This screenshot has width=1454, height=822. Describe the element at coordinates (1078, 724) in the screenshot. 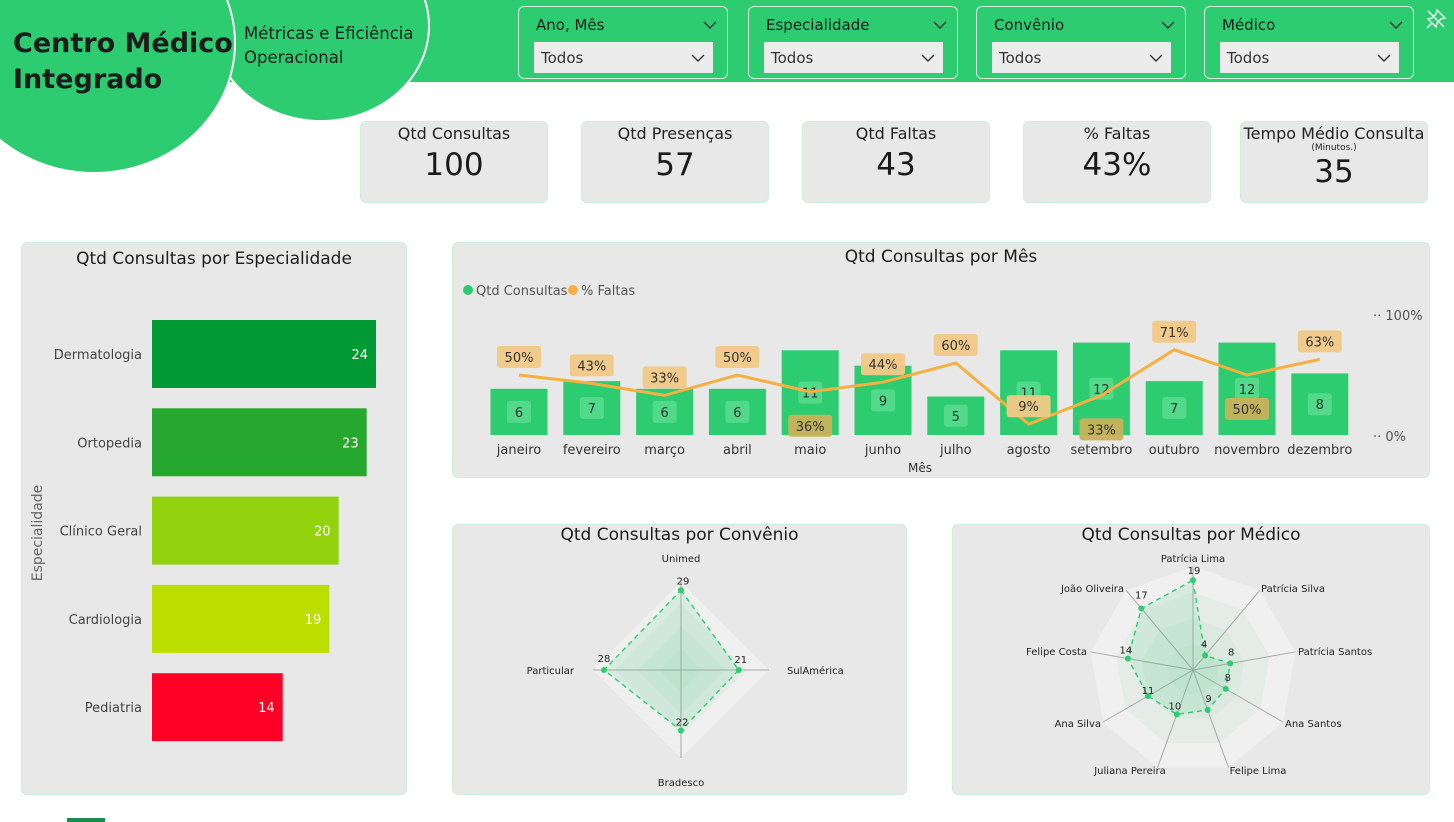

I see `category-label: Ana Silva` at that location.